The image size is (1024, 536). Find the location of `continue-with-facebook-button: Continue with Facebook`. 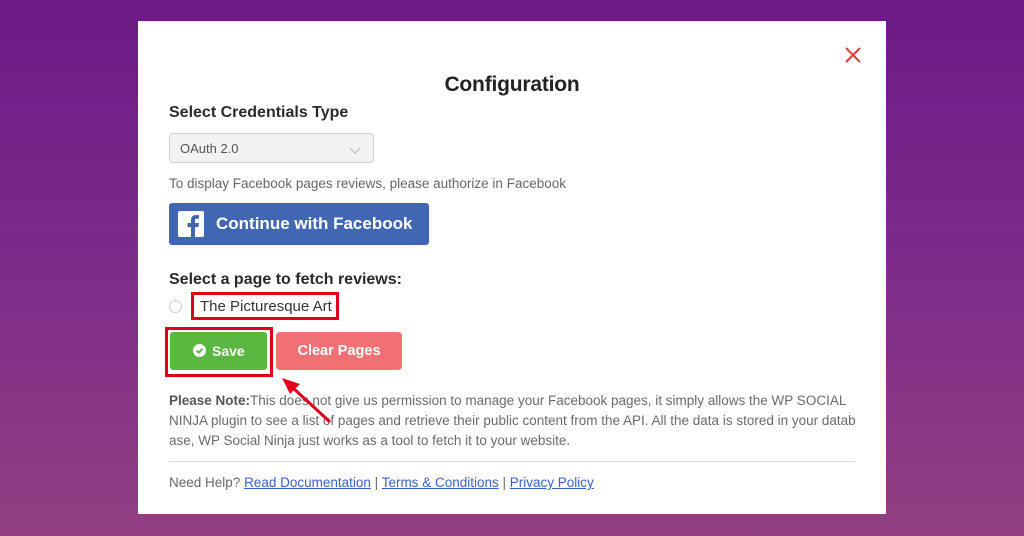

continue-with-facebook-button: Continue with Facebook is located at coordinates (299, 224).